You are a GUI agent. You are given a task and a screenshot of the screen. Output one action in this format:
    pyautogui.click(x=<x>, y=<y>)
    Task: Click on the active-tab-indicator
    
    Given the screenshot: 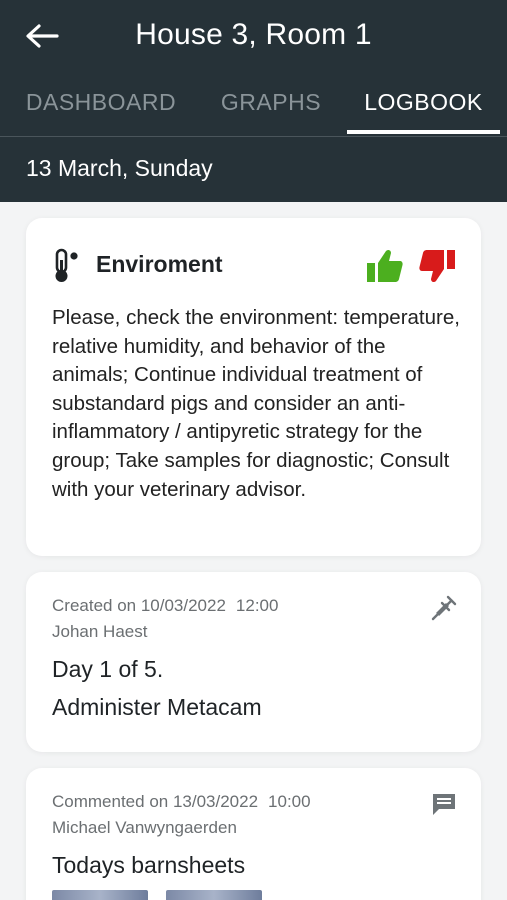 What is the action you would take?
    pyautogui.click(x=423, y=132)
    